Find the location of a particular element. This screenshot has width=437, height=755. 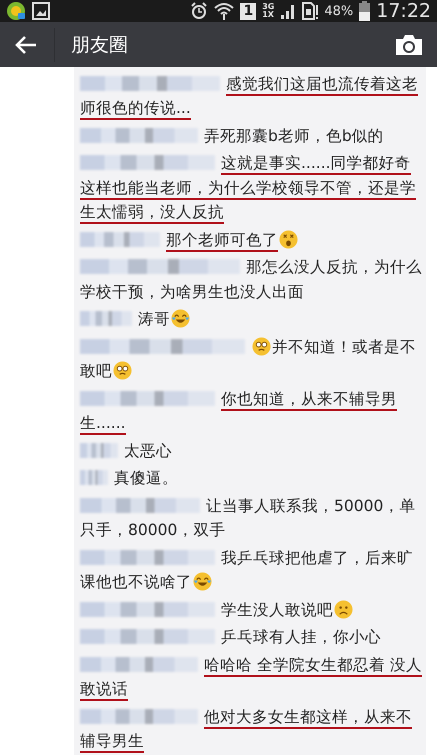

battery-icon is located at coordinates (364, 11).